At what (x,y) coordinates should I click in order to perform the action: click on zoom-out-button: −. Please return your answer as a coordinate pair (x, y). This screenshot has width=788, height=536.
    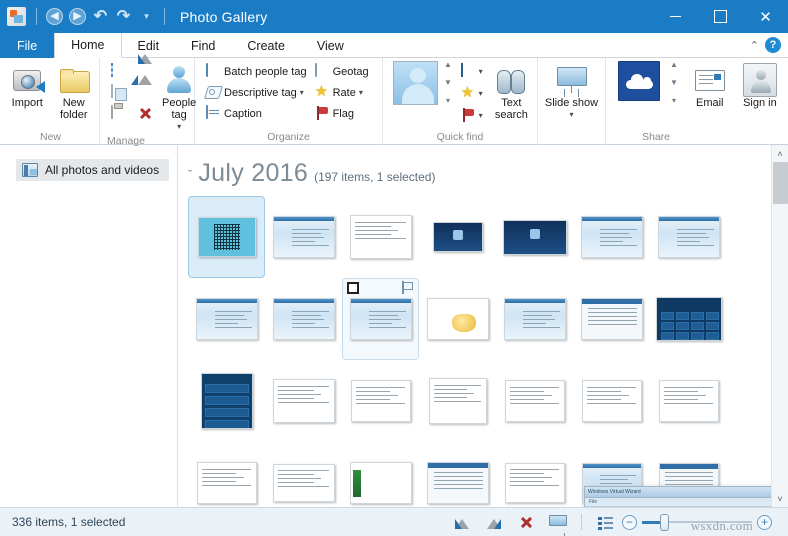
    Looking at the image, I should click on (629, 522).